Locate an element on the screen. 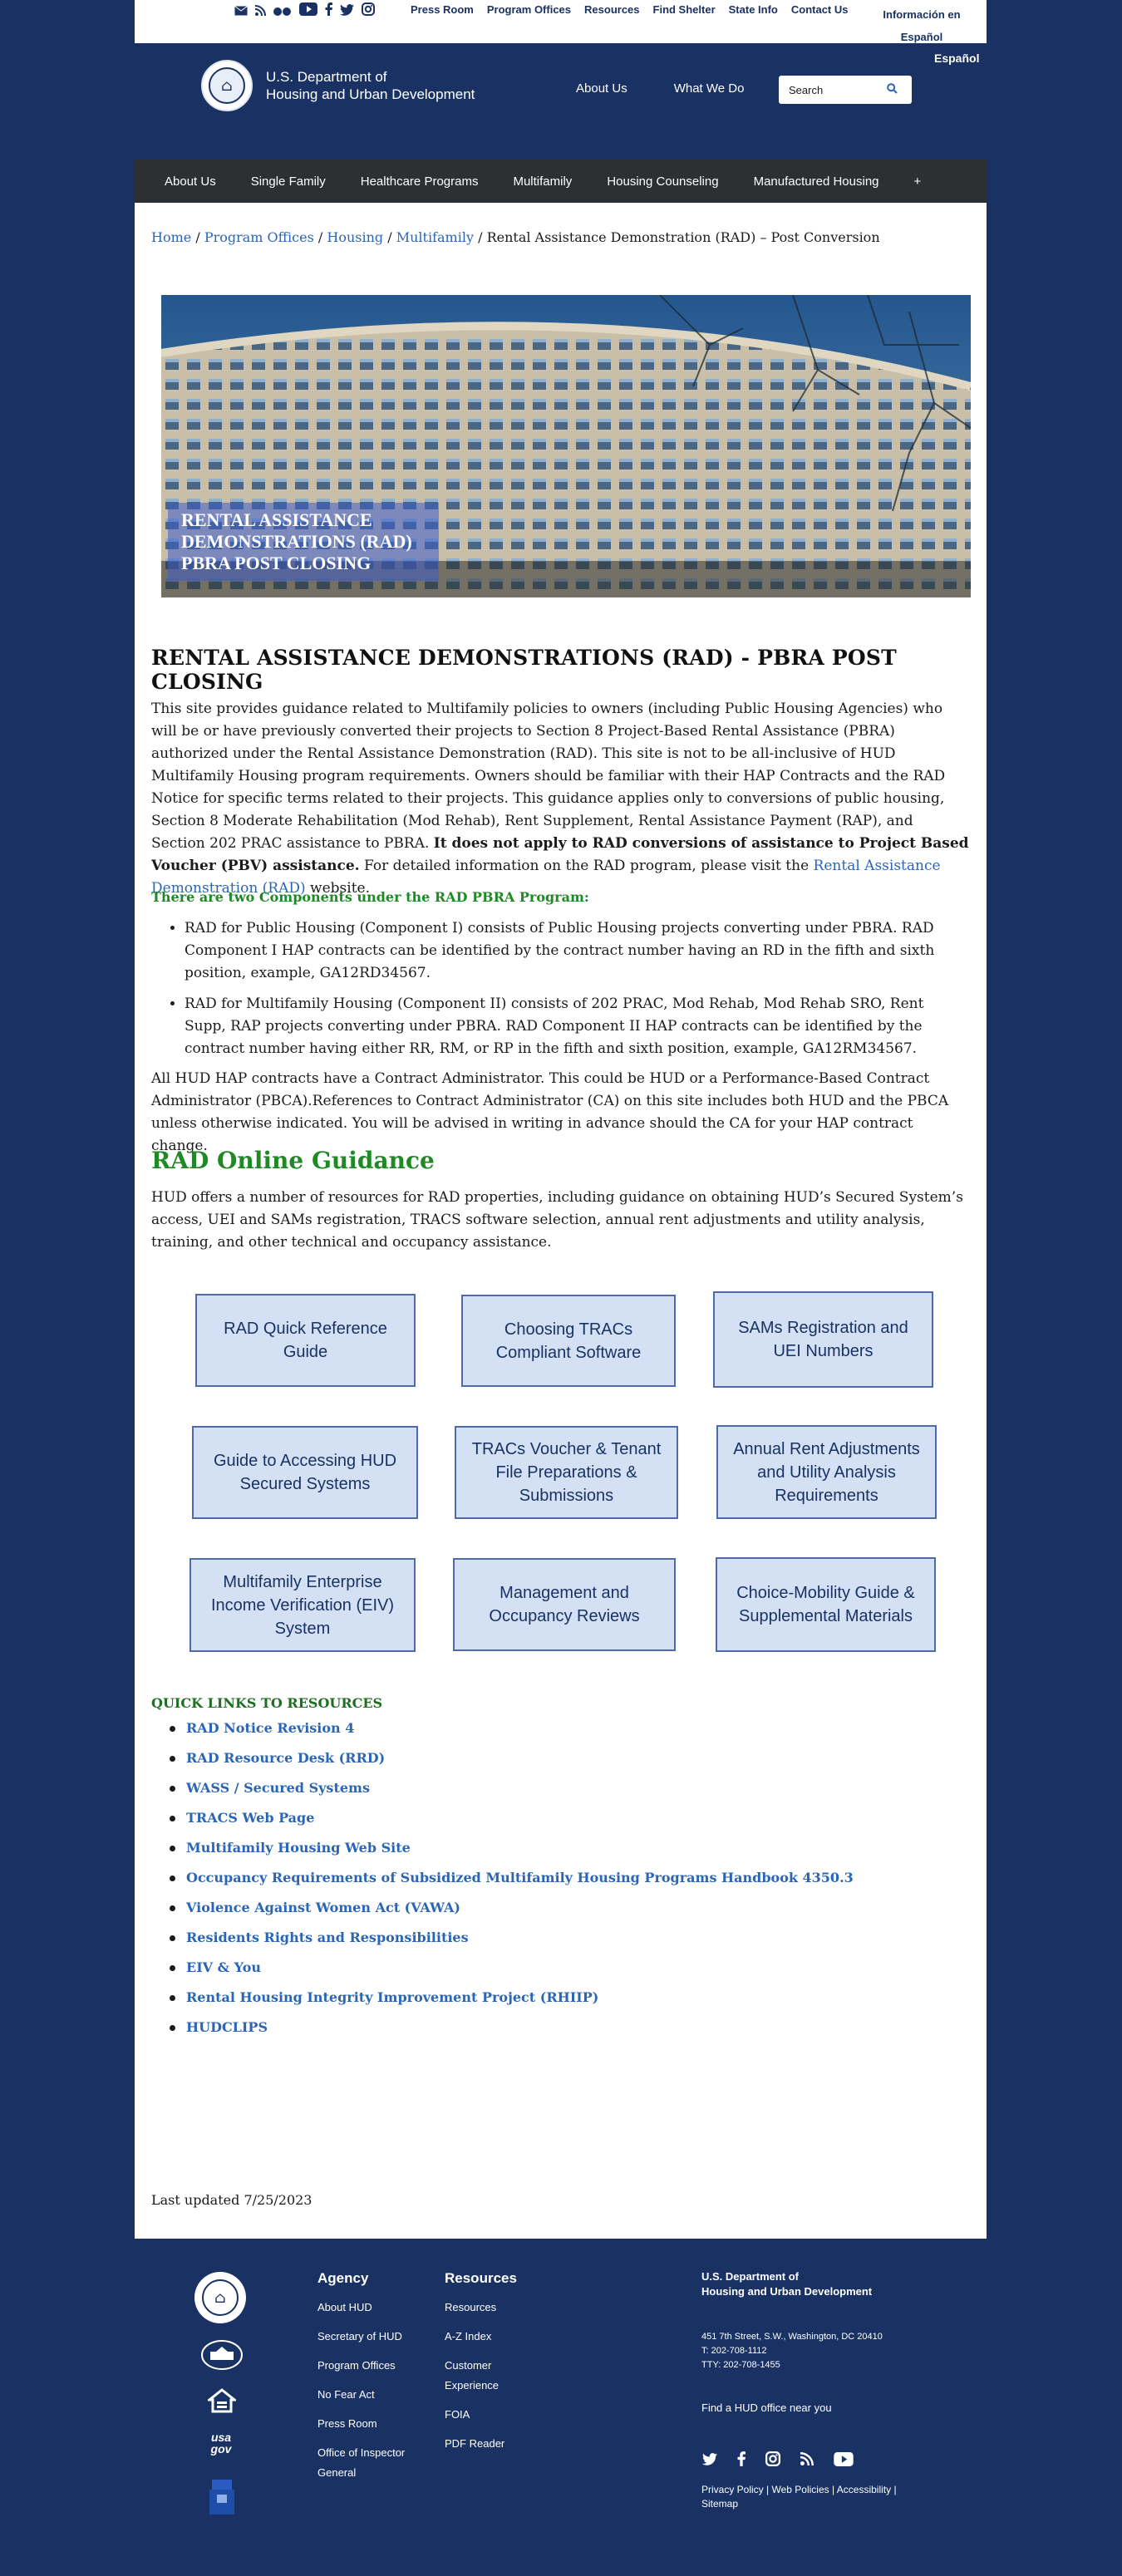 This screenshot has height=2576, width=1122. main-nav-multifamily: Multifamily is located at coordinates (542, 182).